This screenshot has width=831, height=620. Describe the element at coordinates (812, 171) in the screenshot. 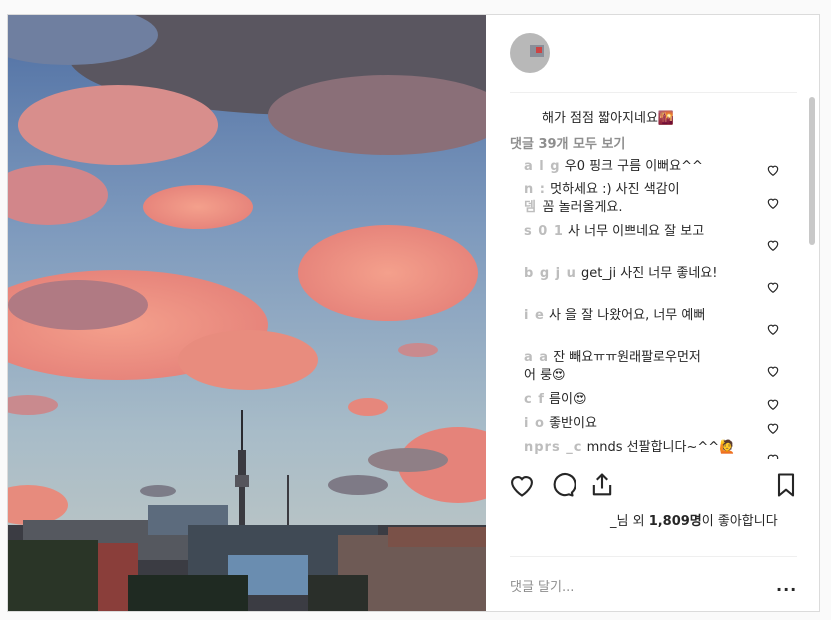

I see `comments-scrollbar` at that location.